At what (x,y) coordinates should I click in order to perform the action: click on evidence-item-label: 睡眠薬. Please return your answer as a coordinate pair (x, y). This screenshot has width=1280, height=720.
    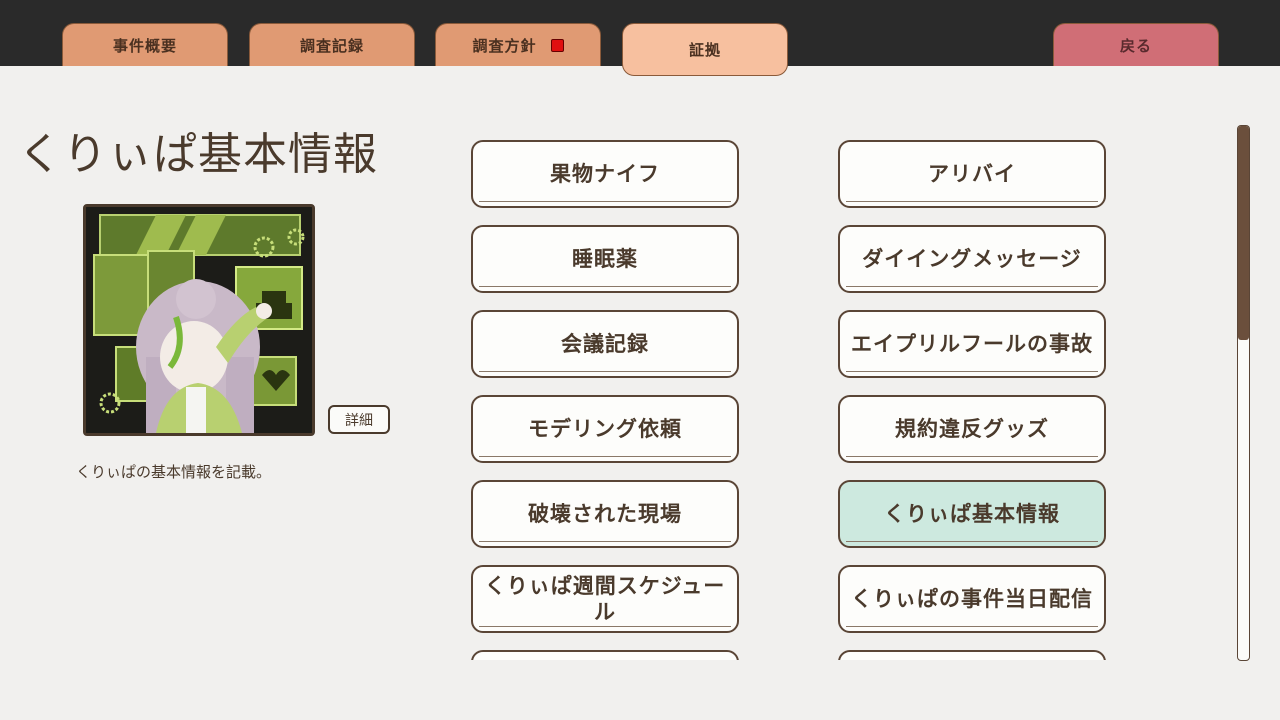
    Looking at the image, I should click on (605, 259).